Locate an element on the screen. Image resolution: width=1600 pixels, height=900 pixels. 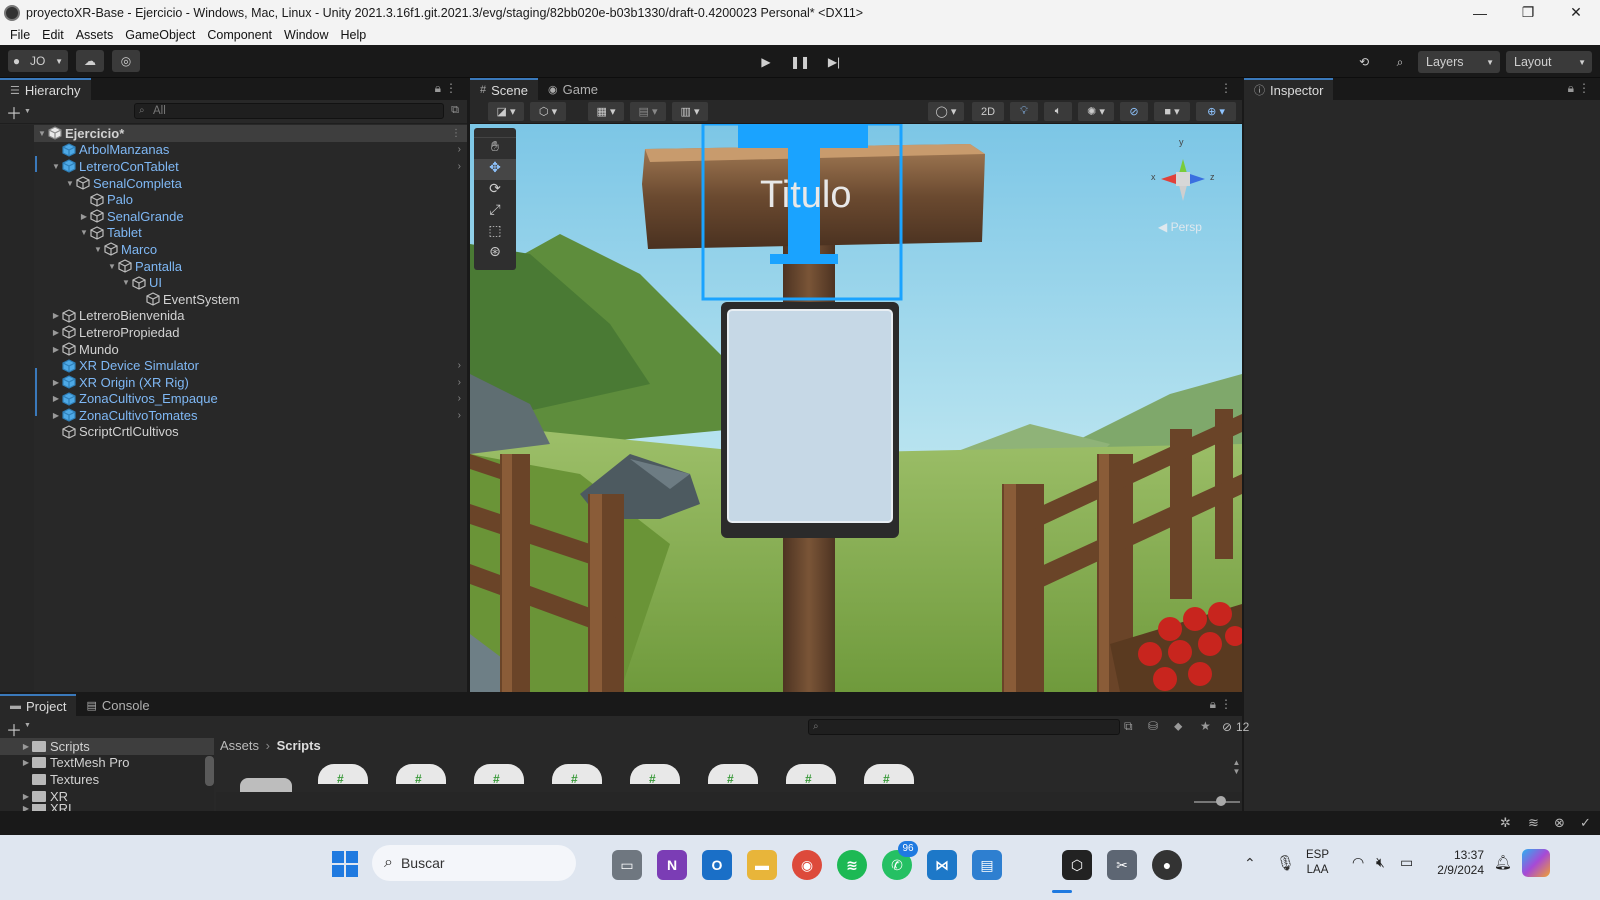
play-button: ▶ is located at coordinates (766, 62).